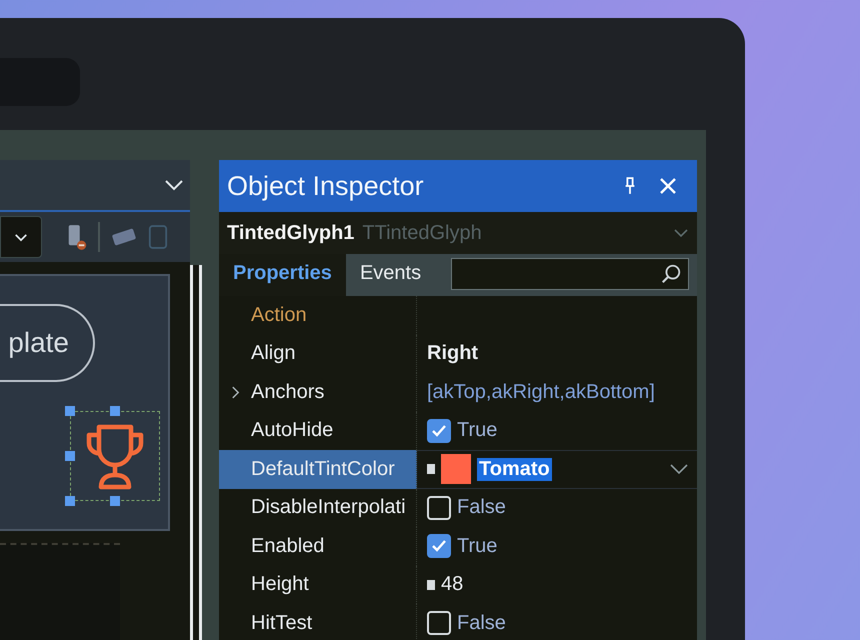  Describe the element at coordinates (282, 275) in the screenshot. I see `tab: Properties` at that location.